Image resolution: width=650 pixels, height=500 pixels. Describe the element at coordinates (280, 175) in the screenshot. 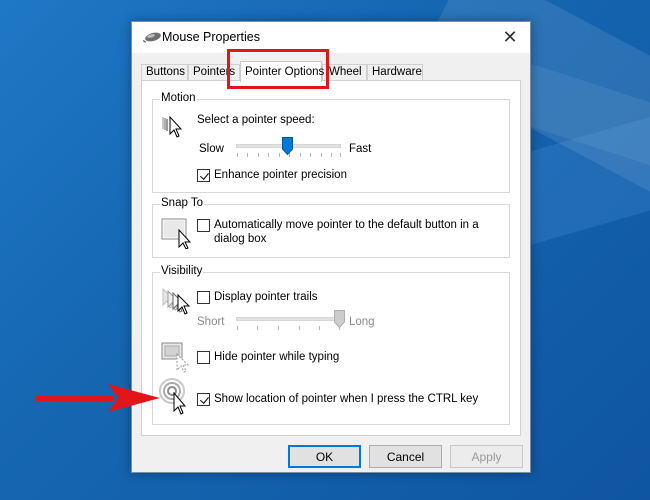

I see `enhance-precision-label: Enhance pointer precision` at that location.